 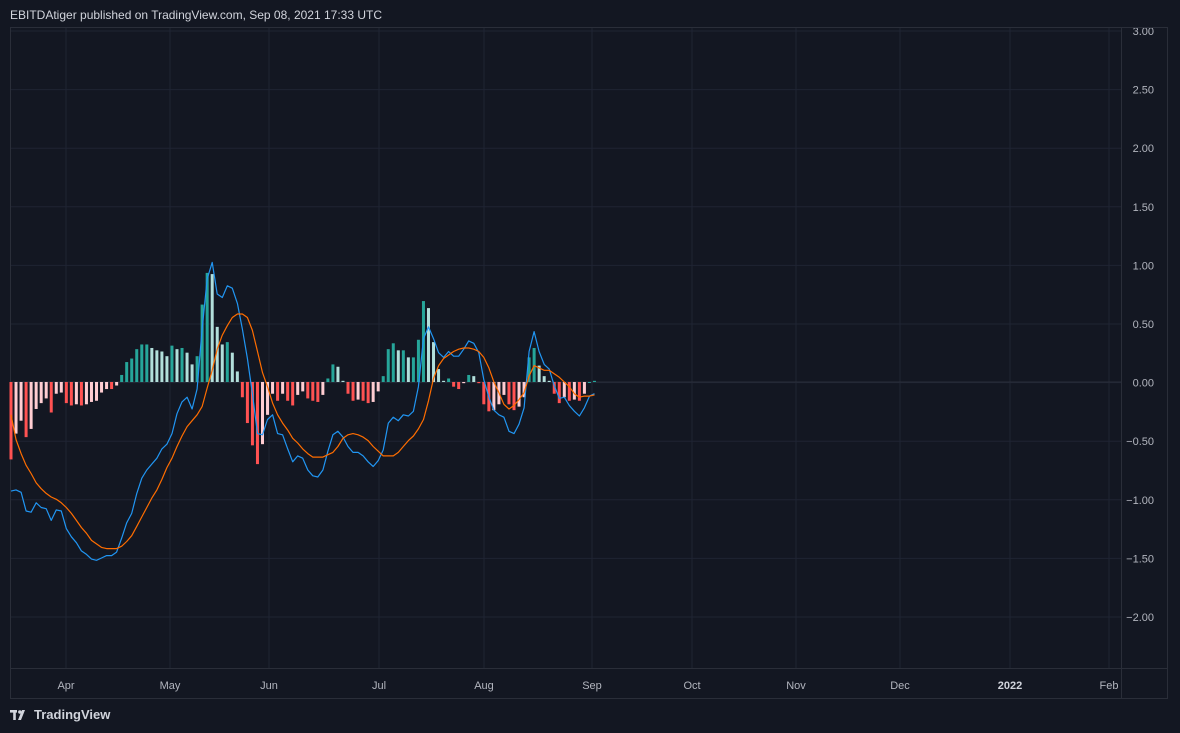 What do you see at coordinates (592, 686) in the screenshot?
I see `x-tick-label: Sep` at bounding box center [592, 686].